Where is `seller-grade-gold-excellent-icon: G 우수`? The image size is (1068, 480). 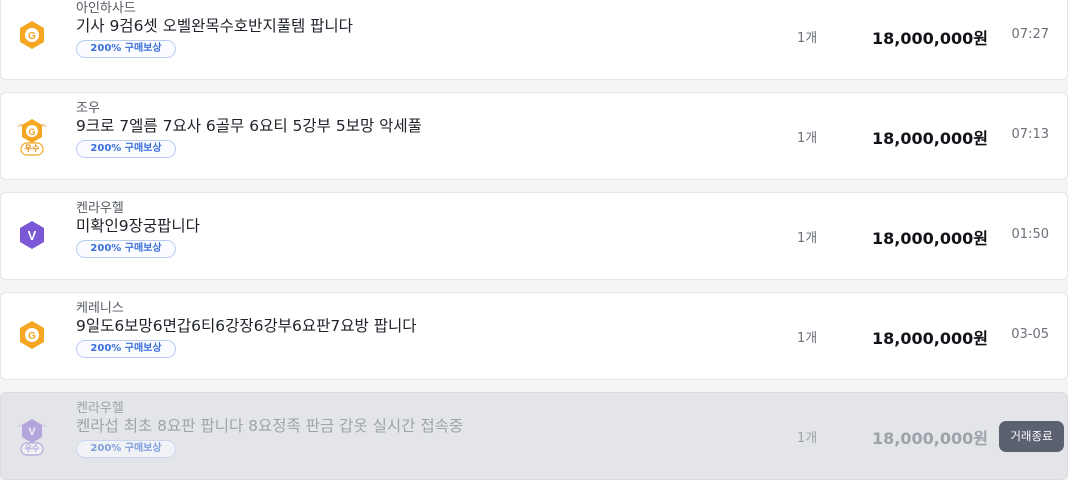 seller-grade-gold-excellent-icon: G 우수 is located at coordinates (32, 135).